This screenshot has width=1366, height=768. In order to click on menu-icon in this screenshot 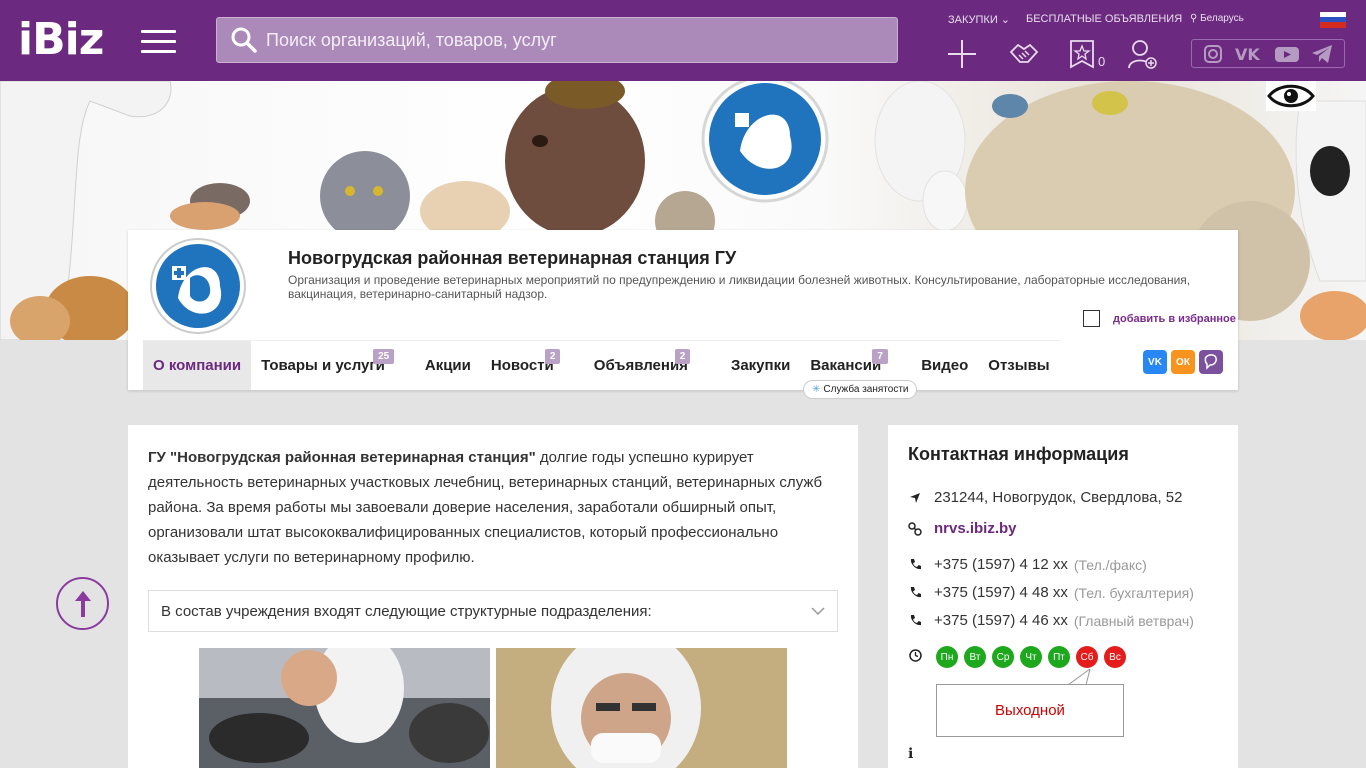, I will do `click(158, 42)`.